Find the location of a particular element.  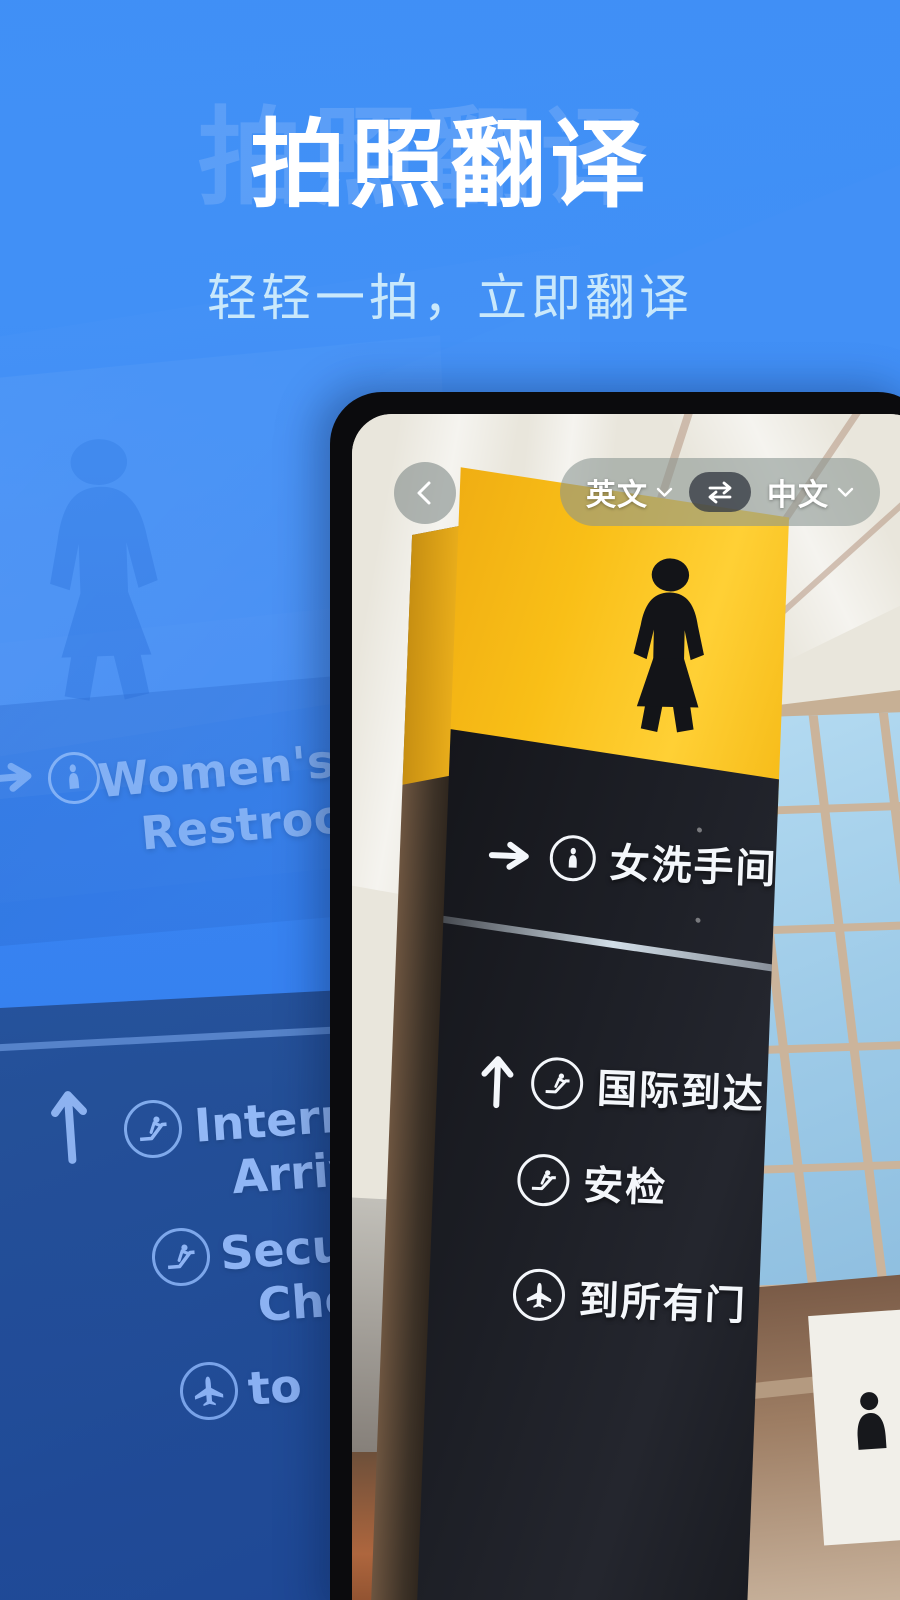

target-language-button: 中文 is located at coordinates (810, 492).